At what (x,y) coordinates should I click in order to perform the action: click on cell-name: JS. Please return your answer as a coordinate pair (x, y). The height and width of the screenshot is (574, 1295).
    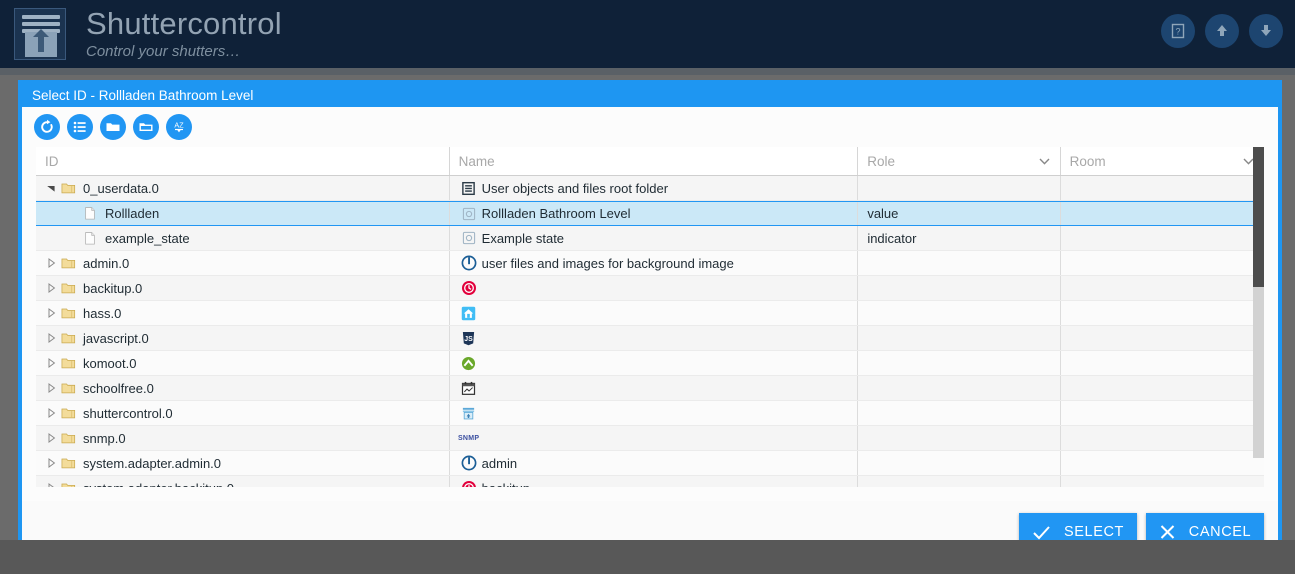
    Looking at the image, I should click on (654, 338).